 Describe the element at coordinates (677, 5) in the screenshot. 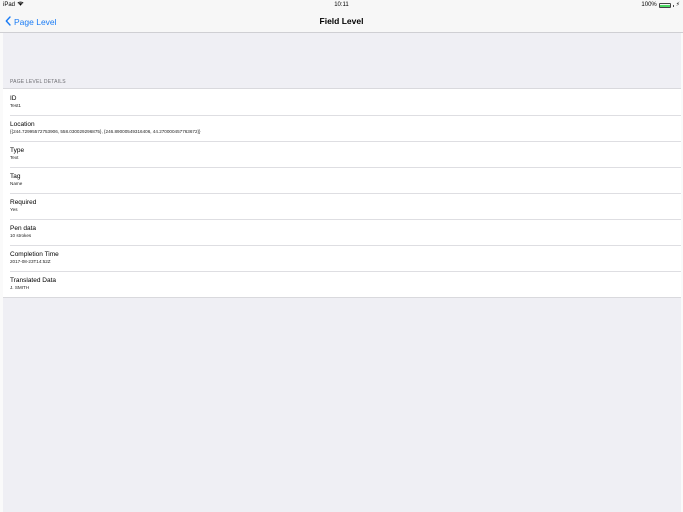

I see `charging-icon: ⚡` at that location.